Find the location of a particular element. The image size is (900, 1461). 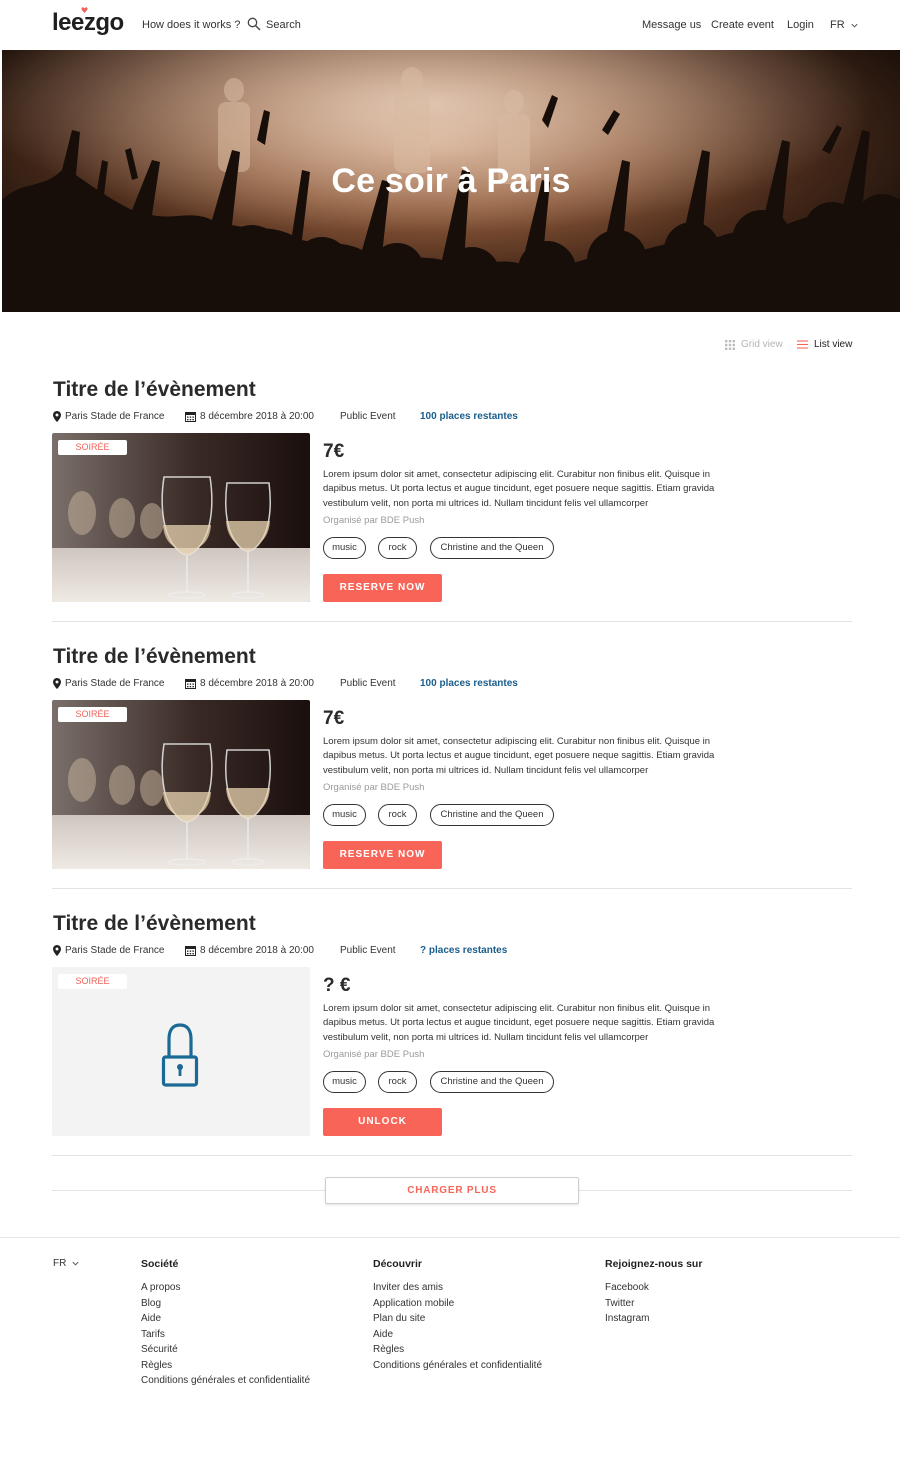

hero-title: Ce soir à Paris is located at coordinates (451, 181).